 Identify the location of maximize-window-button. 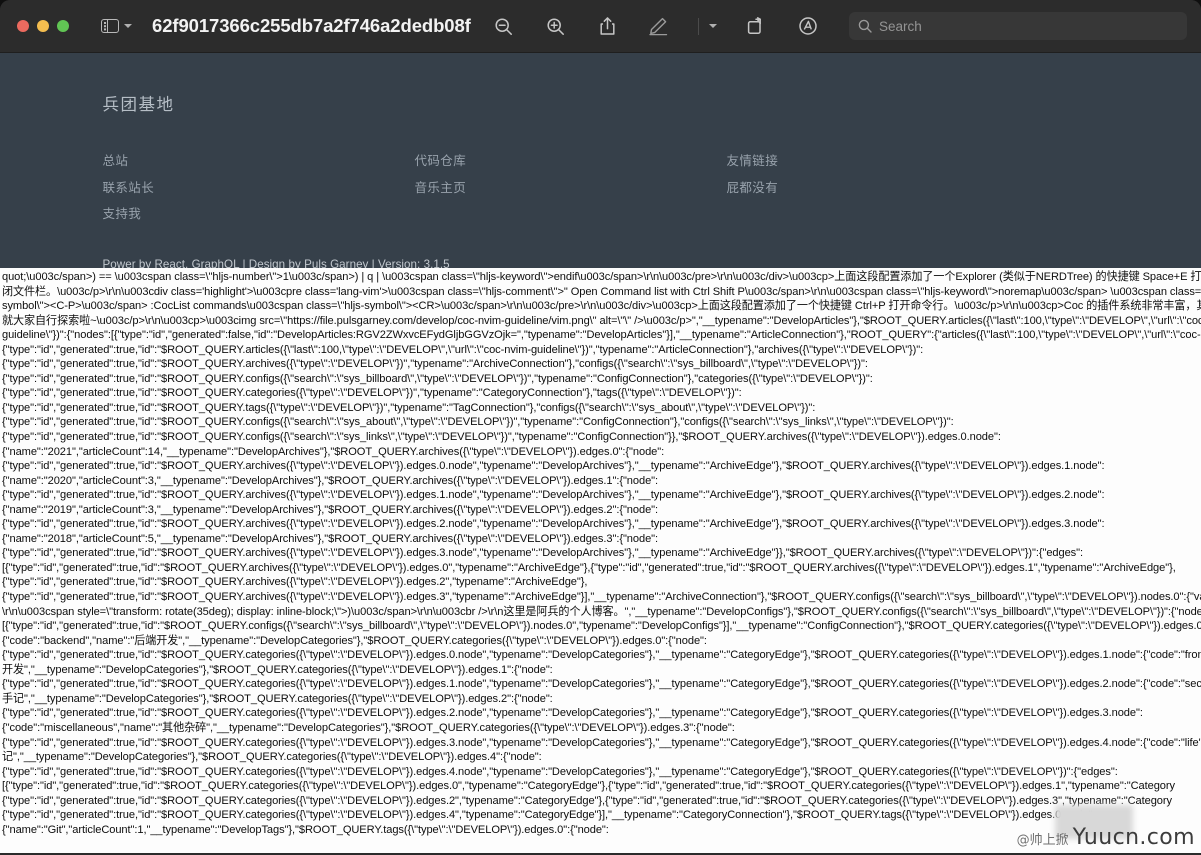
(63, 26).